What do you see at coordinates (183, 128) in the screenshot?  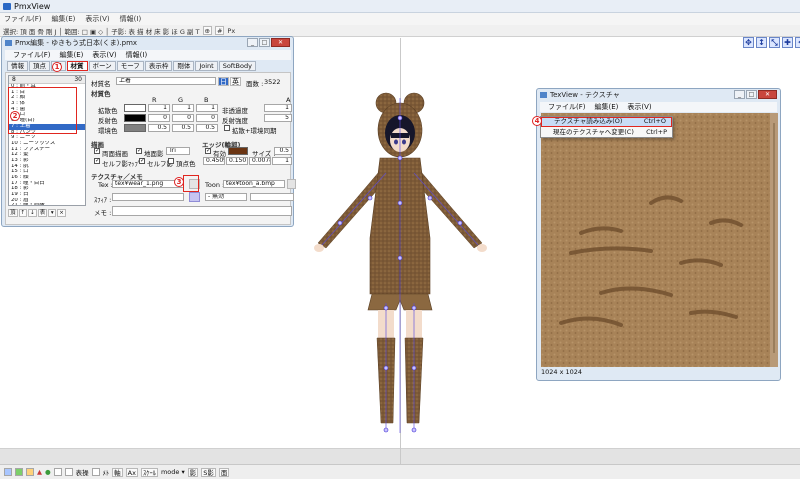 I see `ambient-g: 0.5` at bounding box center [183, 128].